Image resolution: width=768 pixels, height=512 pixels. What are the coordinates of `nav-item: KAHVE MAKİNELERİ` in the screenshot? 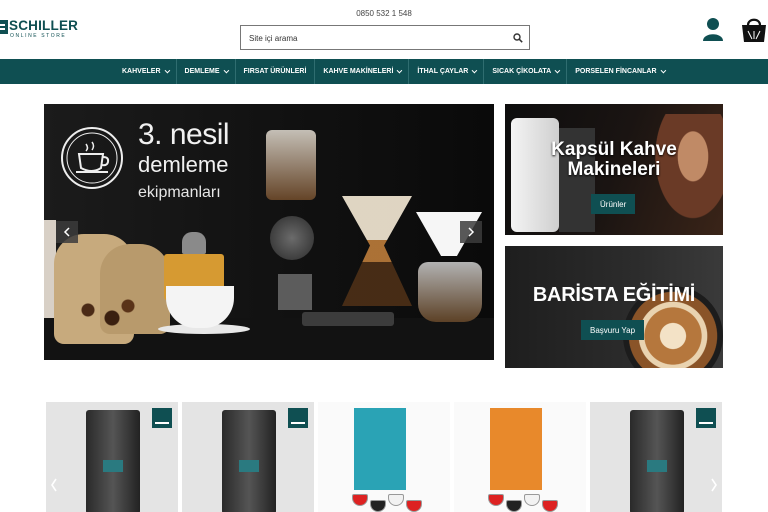 It's located at (362, 71).